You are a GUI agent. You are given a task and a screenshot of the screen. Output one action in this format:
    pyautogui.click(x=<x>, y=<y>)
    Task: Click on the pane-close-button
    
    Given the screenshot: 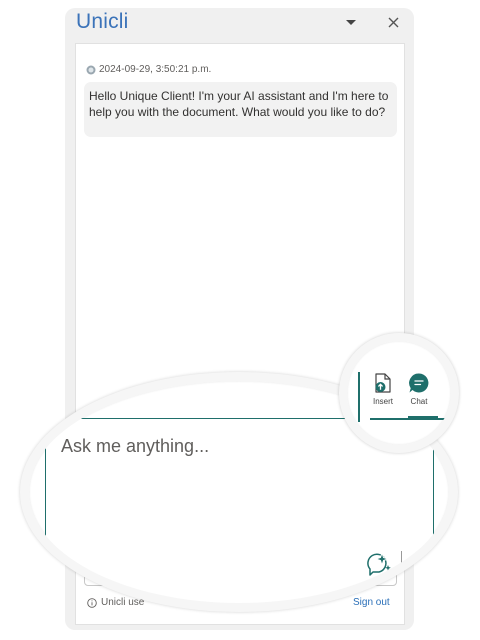 What is the action you would take?
    pyautogui.click(x=393, y=22)
    